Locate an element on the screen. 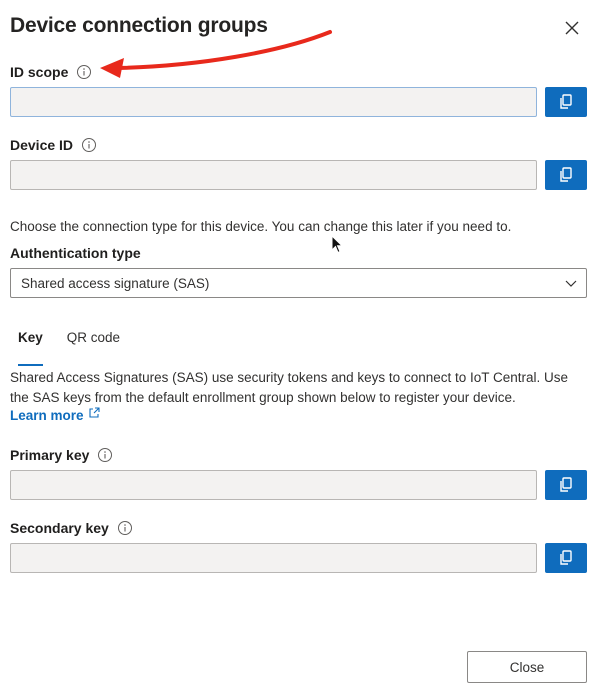  tab-list: Key QR code is located at coordinates (73, 346).